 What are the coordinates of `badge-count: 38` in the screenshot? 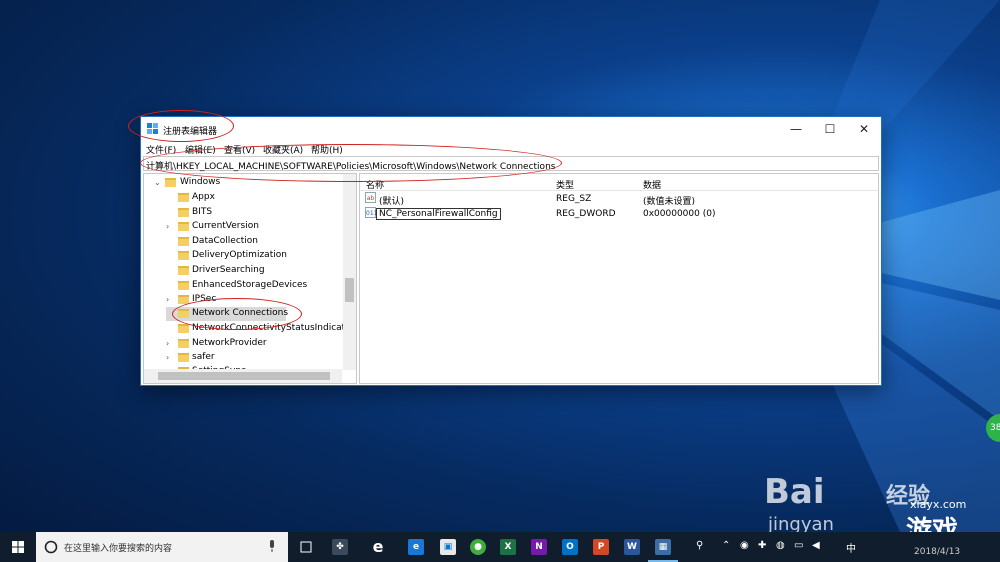 It's located at (995, 428).